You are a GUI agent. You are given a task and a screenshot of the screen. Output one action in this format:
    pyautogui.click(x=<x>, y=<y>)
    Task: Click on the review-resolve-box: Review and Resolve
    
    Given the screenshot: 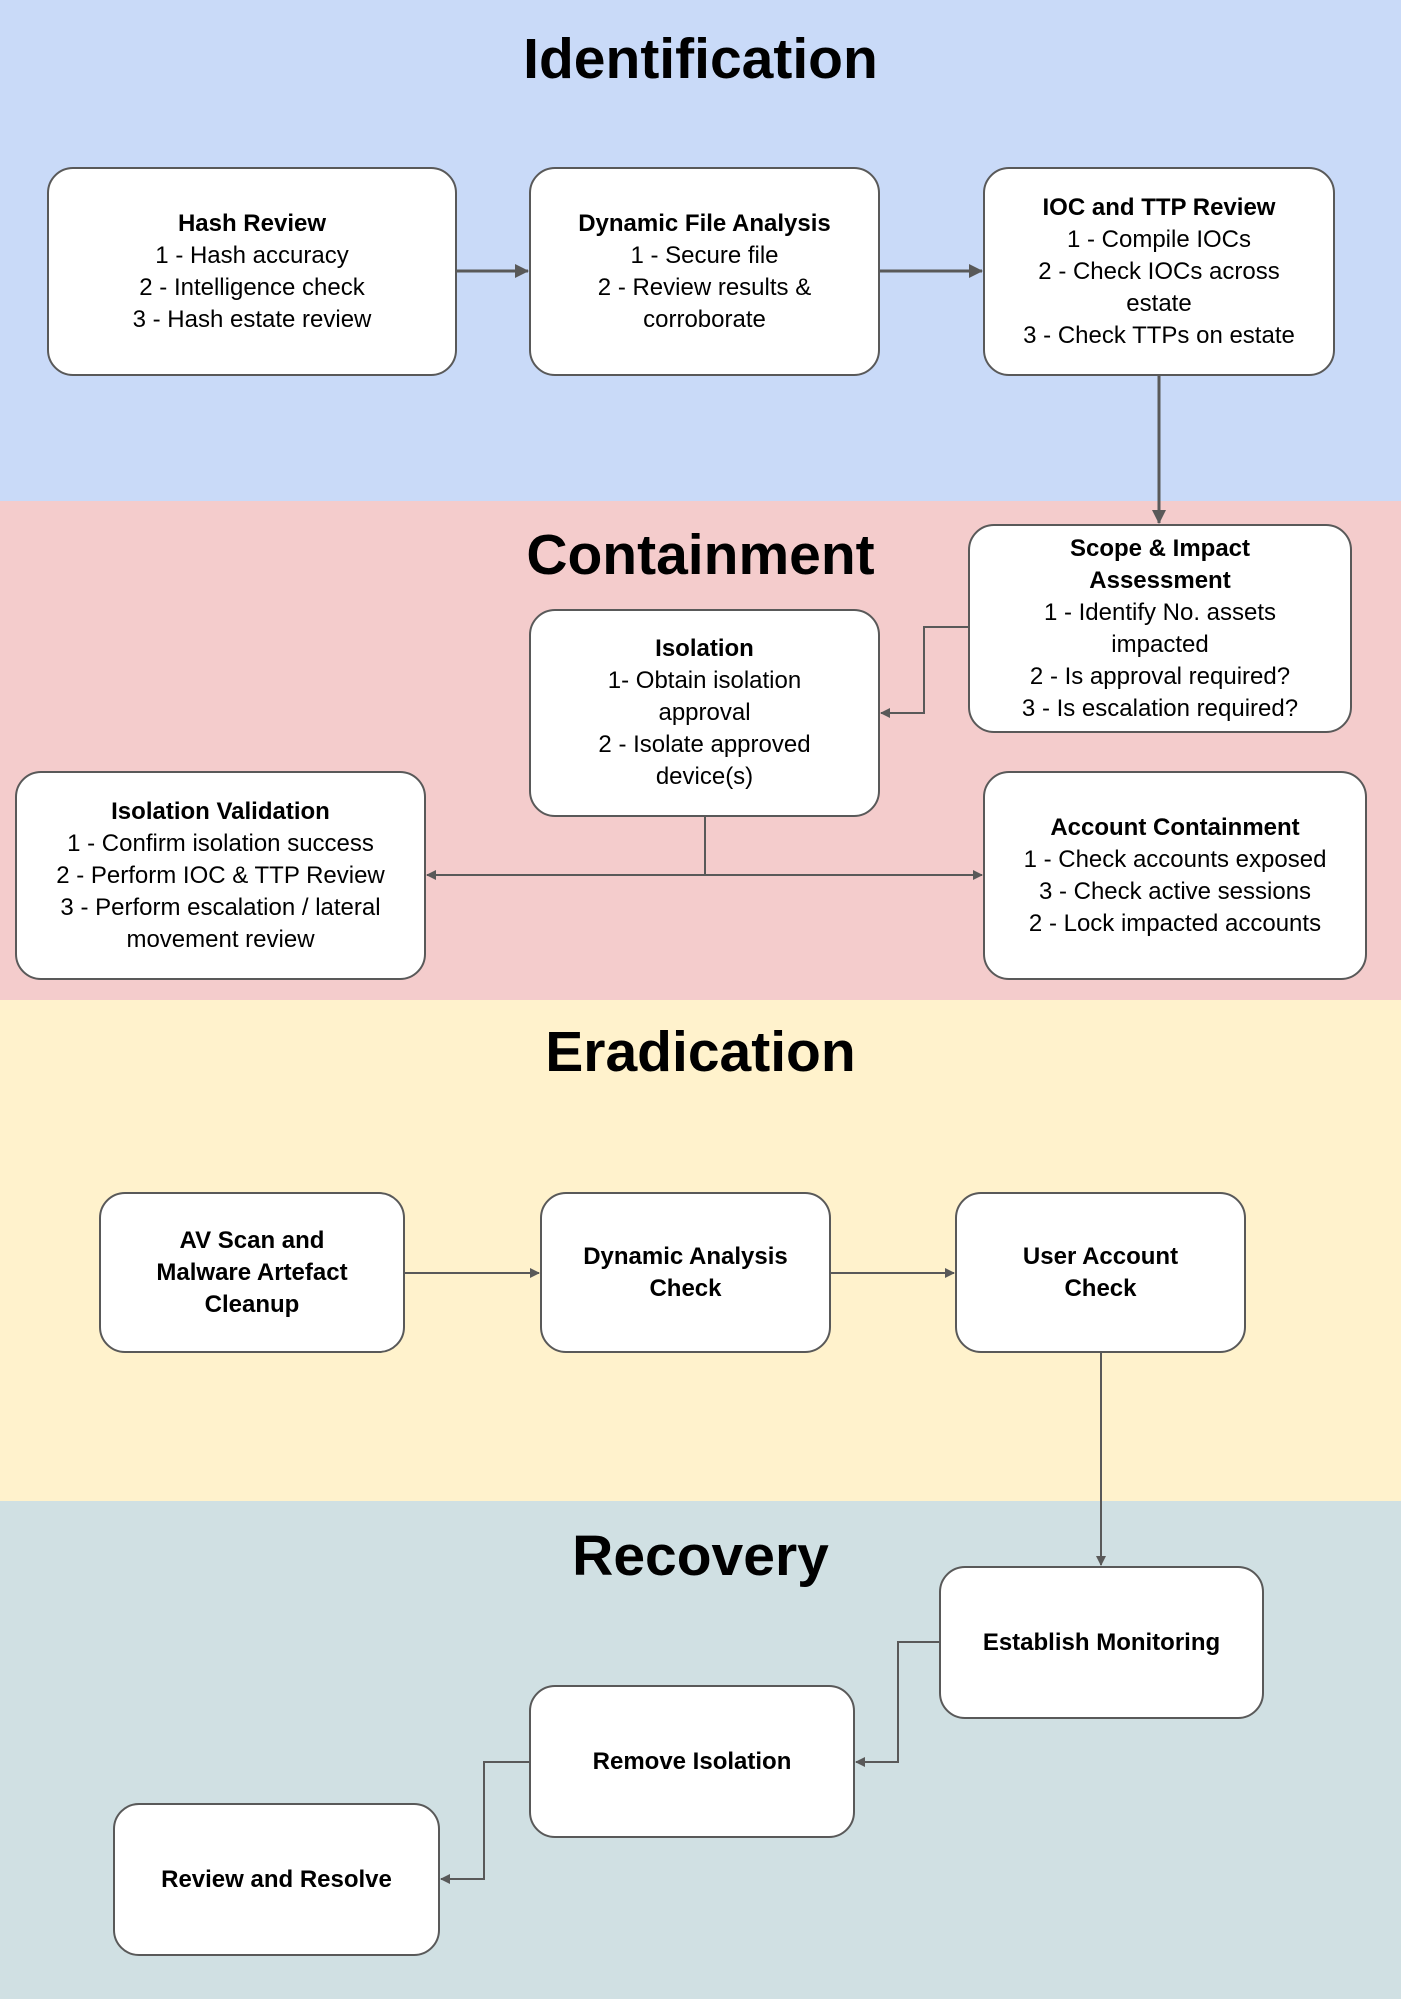 What is the action you would take?
    pyautogui.click(x=276, y=1879)
    